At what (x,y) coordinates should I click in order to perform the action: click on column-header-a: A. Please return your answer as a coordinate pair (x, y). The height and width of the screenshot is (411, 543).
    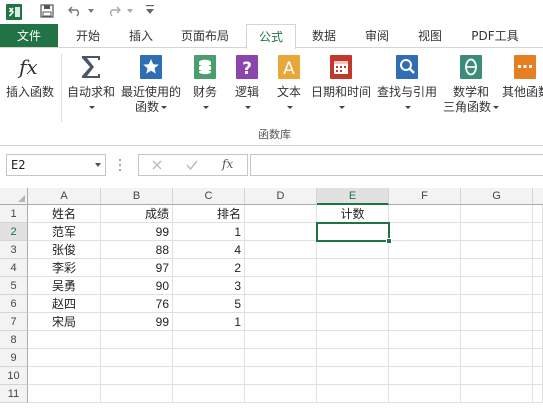
    Looking at the image, I should click on (64, 196).